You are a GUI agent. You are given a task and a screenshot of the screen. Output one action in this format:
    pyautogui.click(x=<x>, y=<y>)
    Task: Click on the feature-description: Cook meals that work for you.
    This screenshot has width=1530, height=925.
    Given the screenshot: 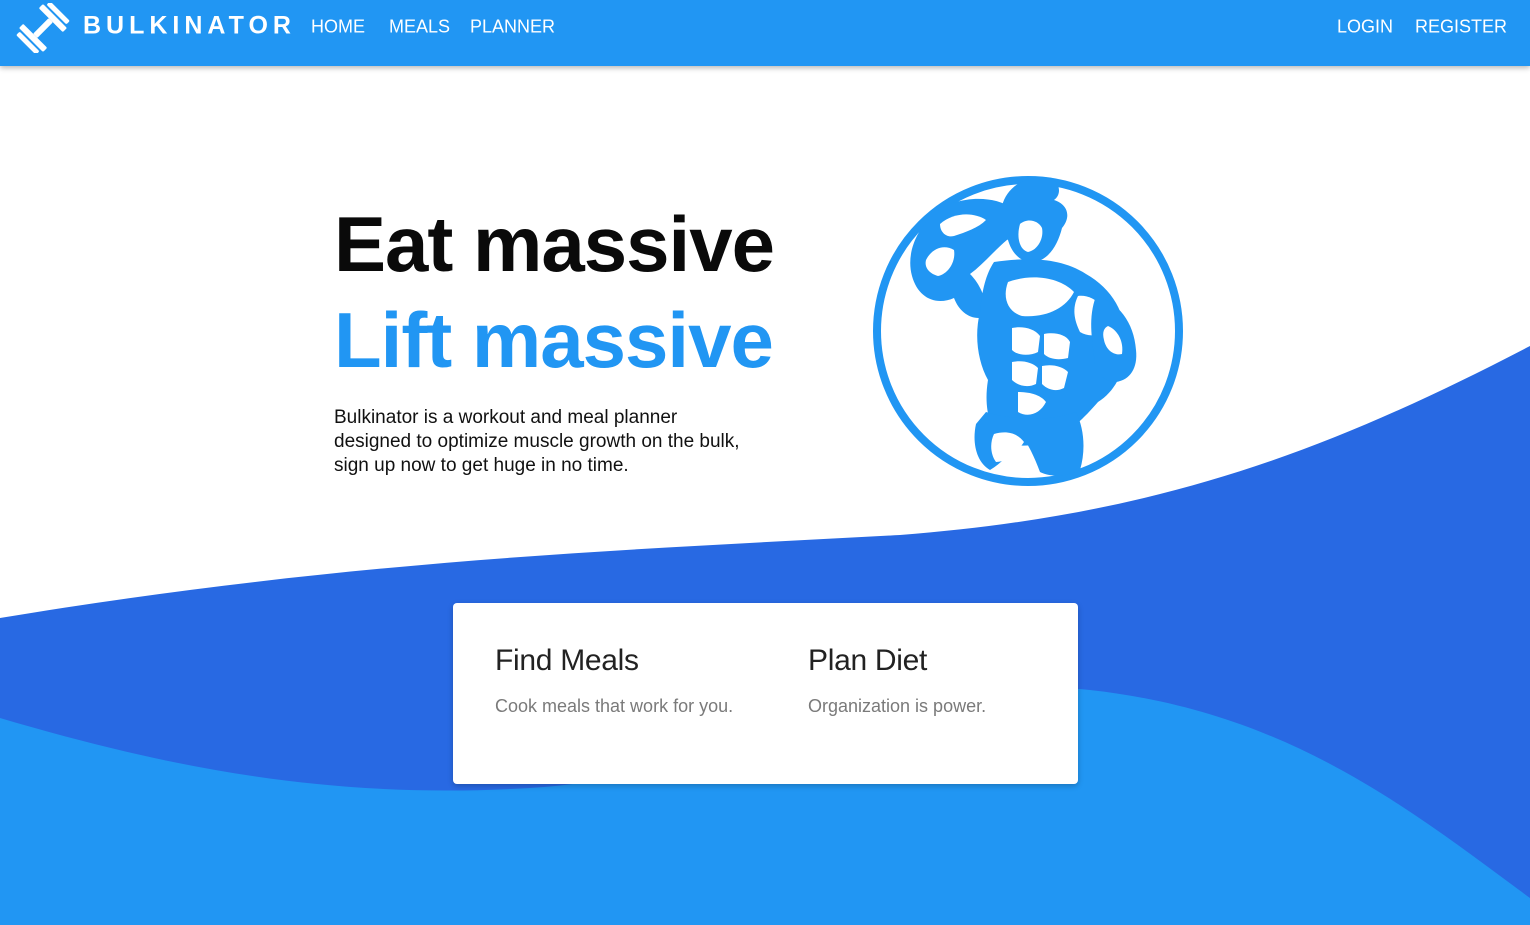 What is the action you would take?
    pyautogui.click(x=614, y=706)
    